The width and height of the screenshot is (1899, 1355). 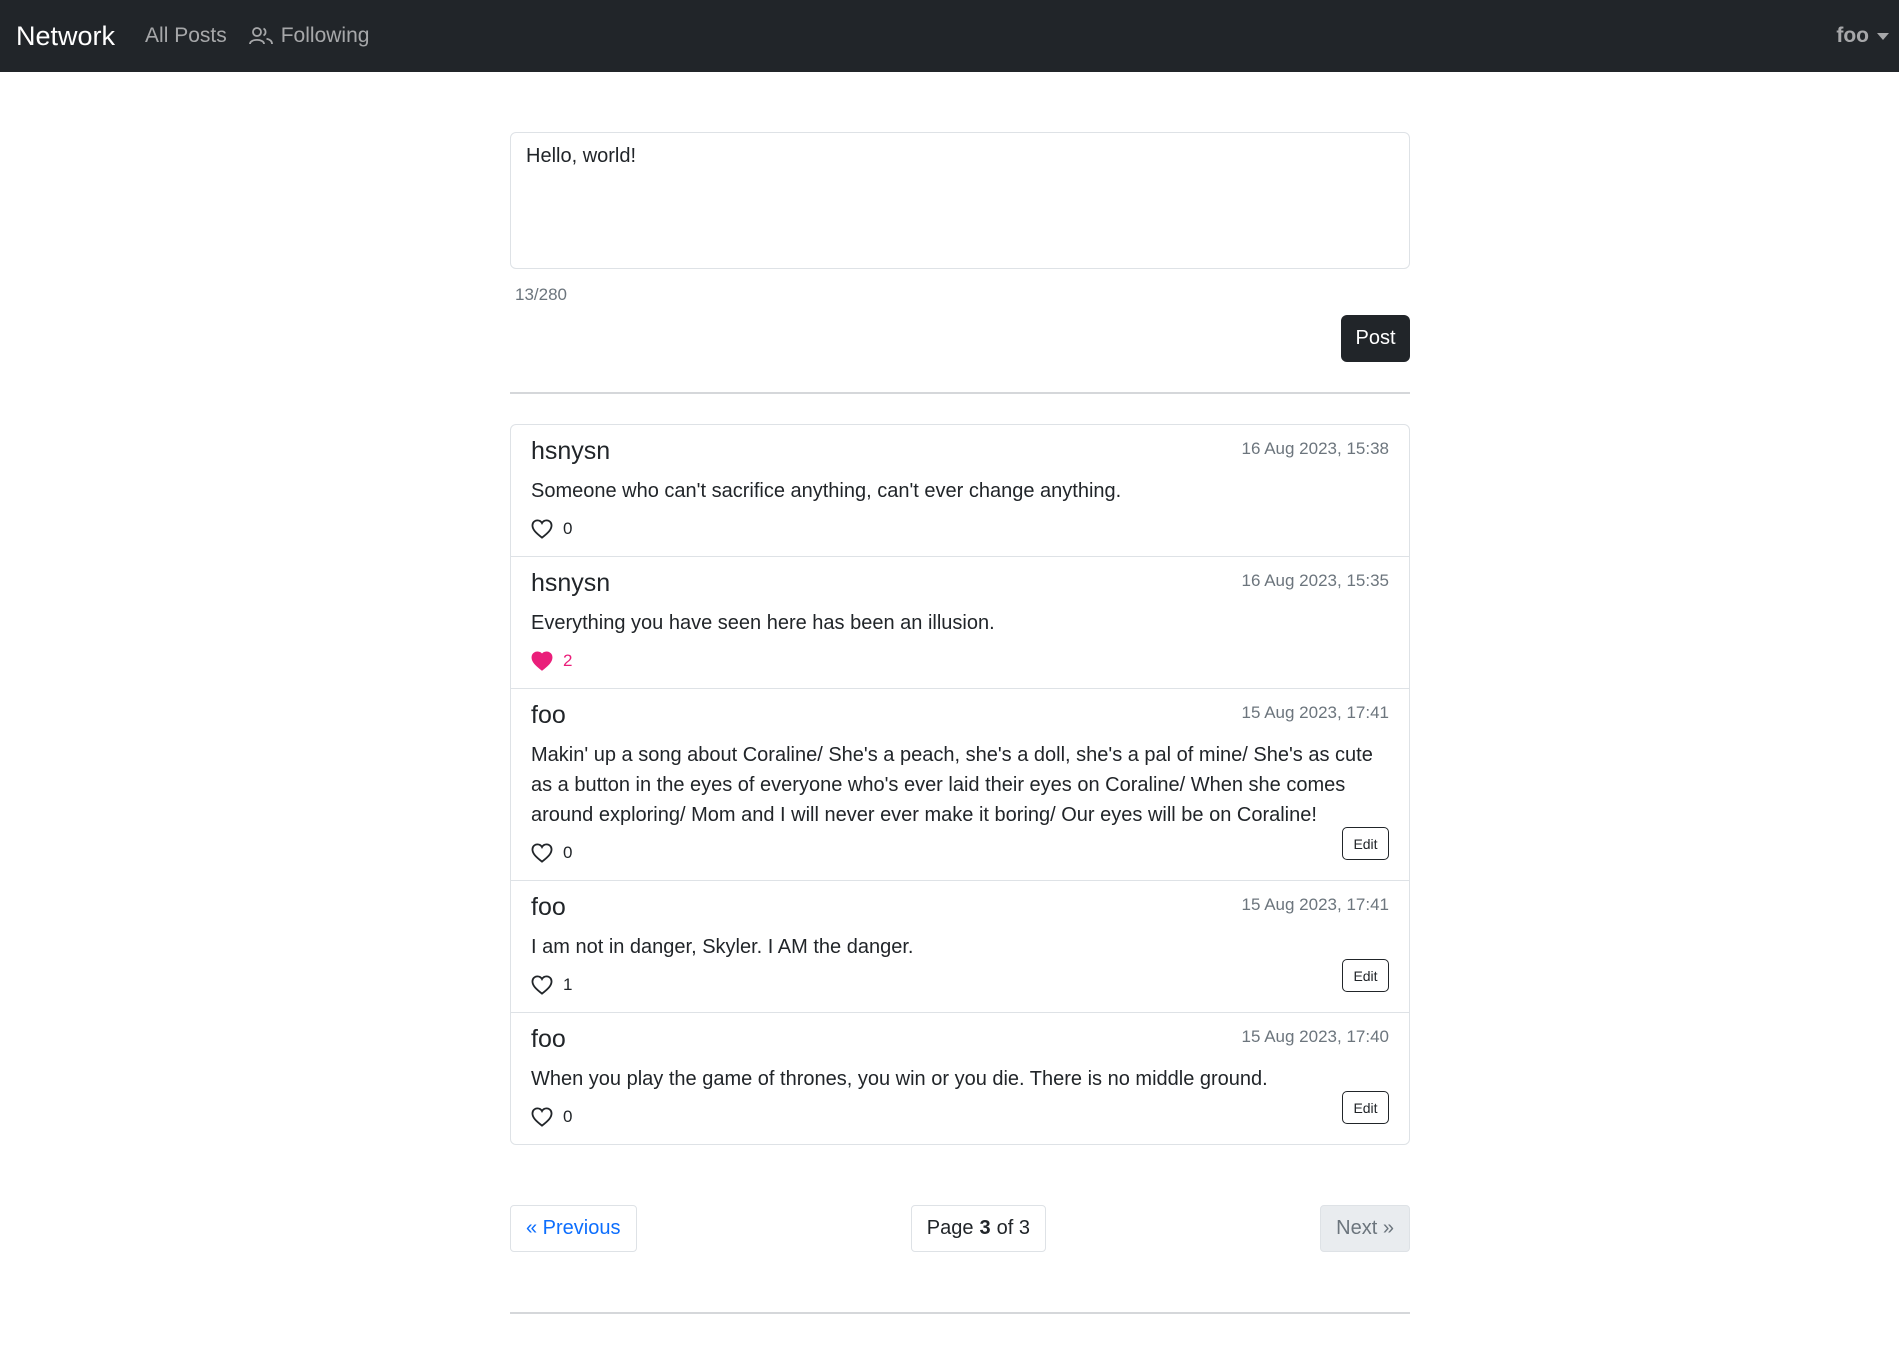 I want to click on nav-following: Following, so click(x=309, y=36).